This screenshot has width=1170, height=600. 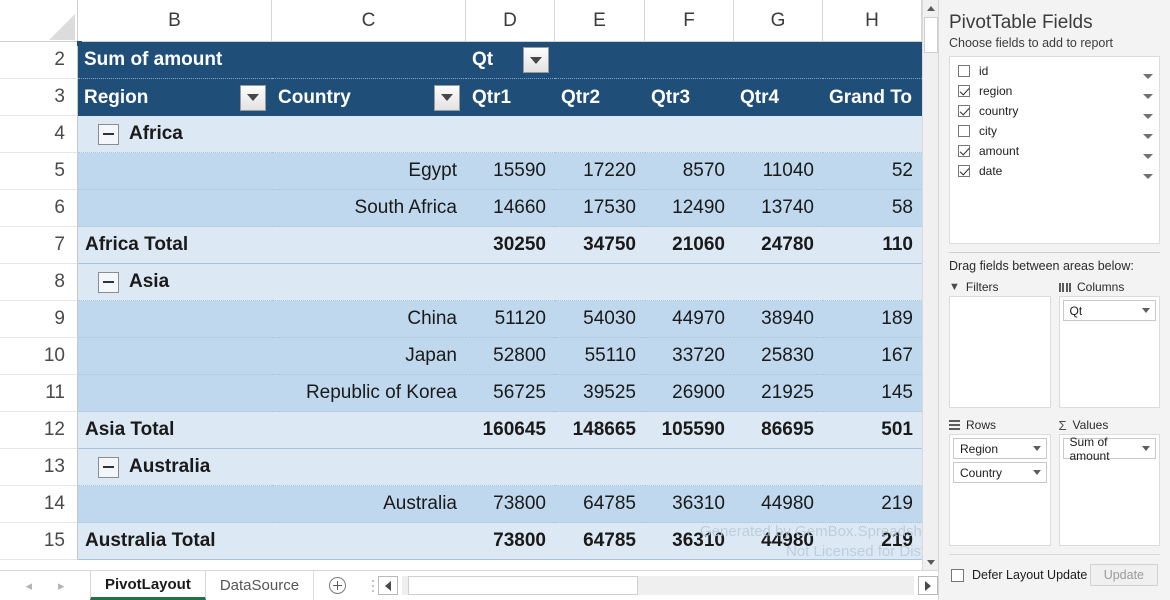 What do you see at coordinates (600, 245) in the screenshot?
I see `value-cell-7-2: 34750` at bounding box center [600, 245].